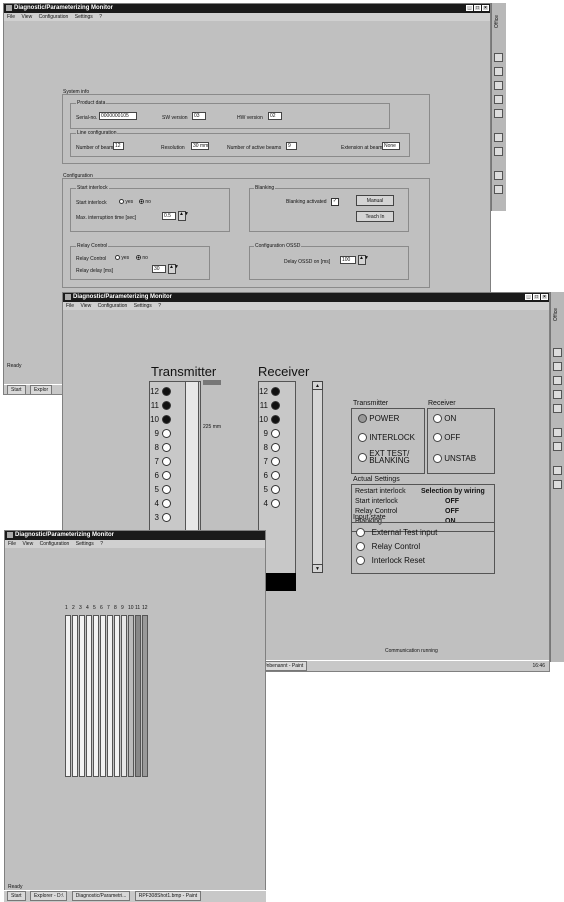  I want to click on app-icon, so click(10, 535).